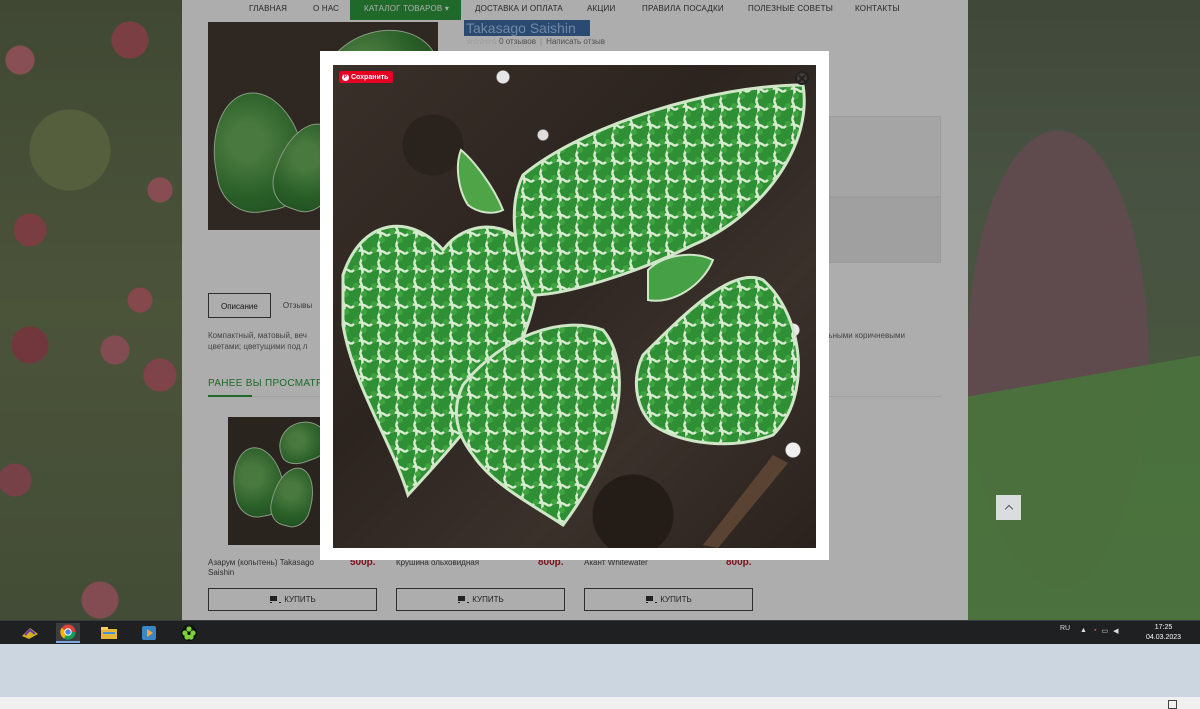 The width and height of the screenshot is (1200, 709). What do you see at coordinates (600, 632) in the screenshot?
I see `taskbar: RU ▲ ▪ ▭ ◀ 17:25 04.03.2023` at bounding box center [600, 632].